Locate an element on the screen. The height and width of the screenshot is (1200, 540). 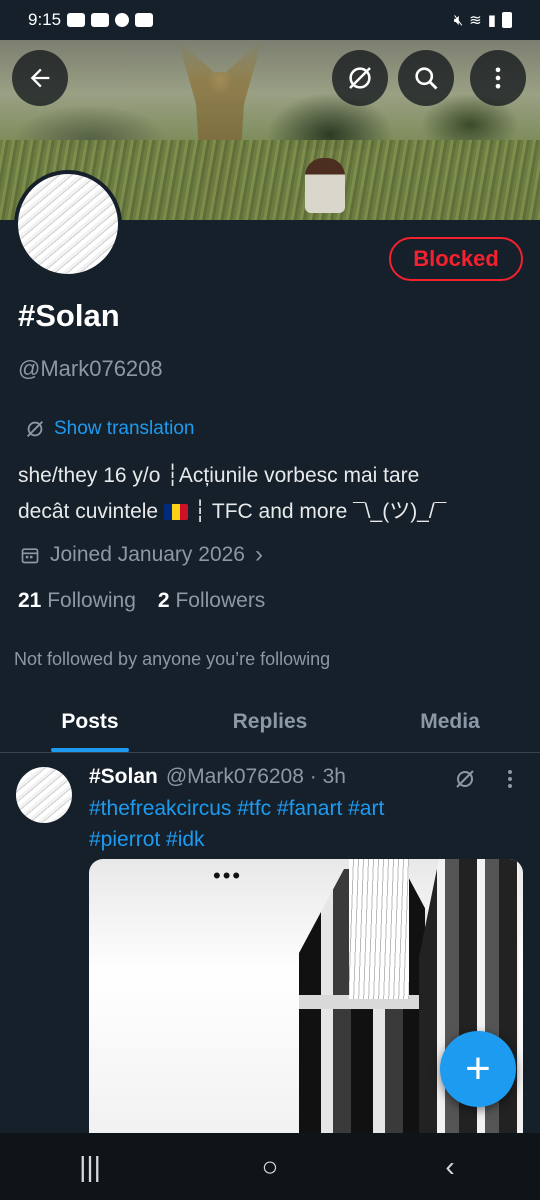
profile-tabs: Posts Replies Media is located at coordinates (270, 721).